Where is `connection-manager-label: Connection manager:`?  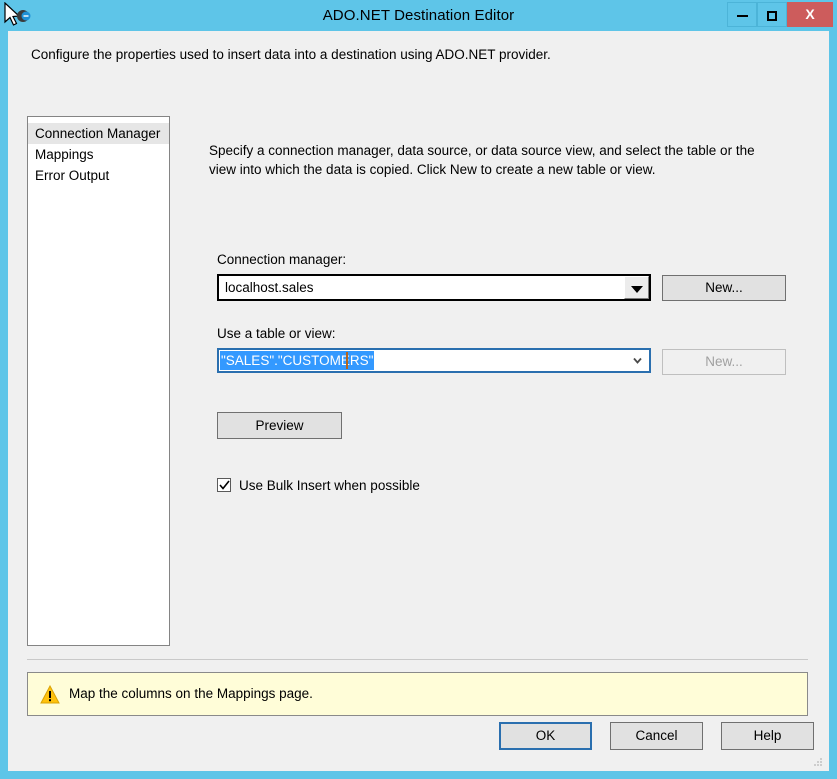
connection-manager-label: Connection manager: is located at coordinates (282, 259).